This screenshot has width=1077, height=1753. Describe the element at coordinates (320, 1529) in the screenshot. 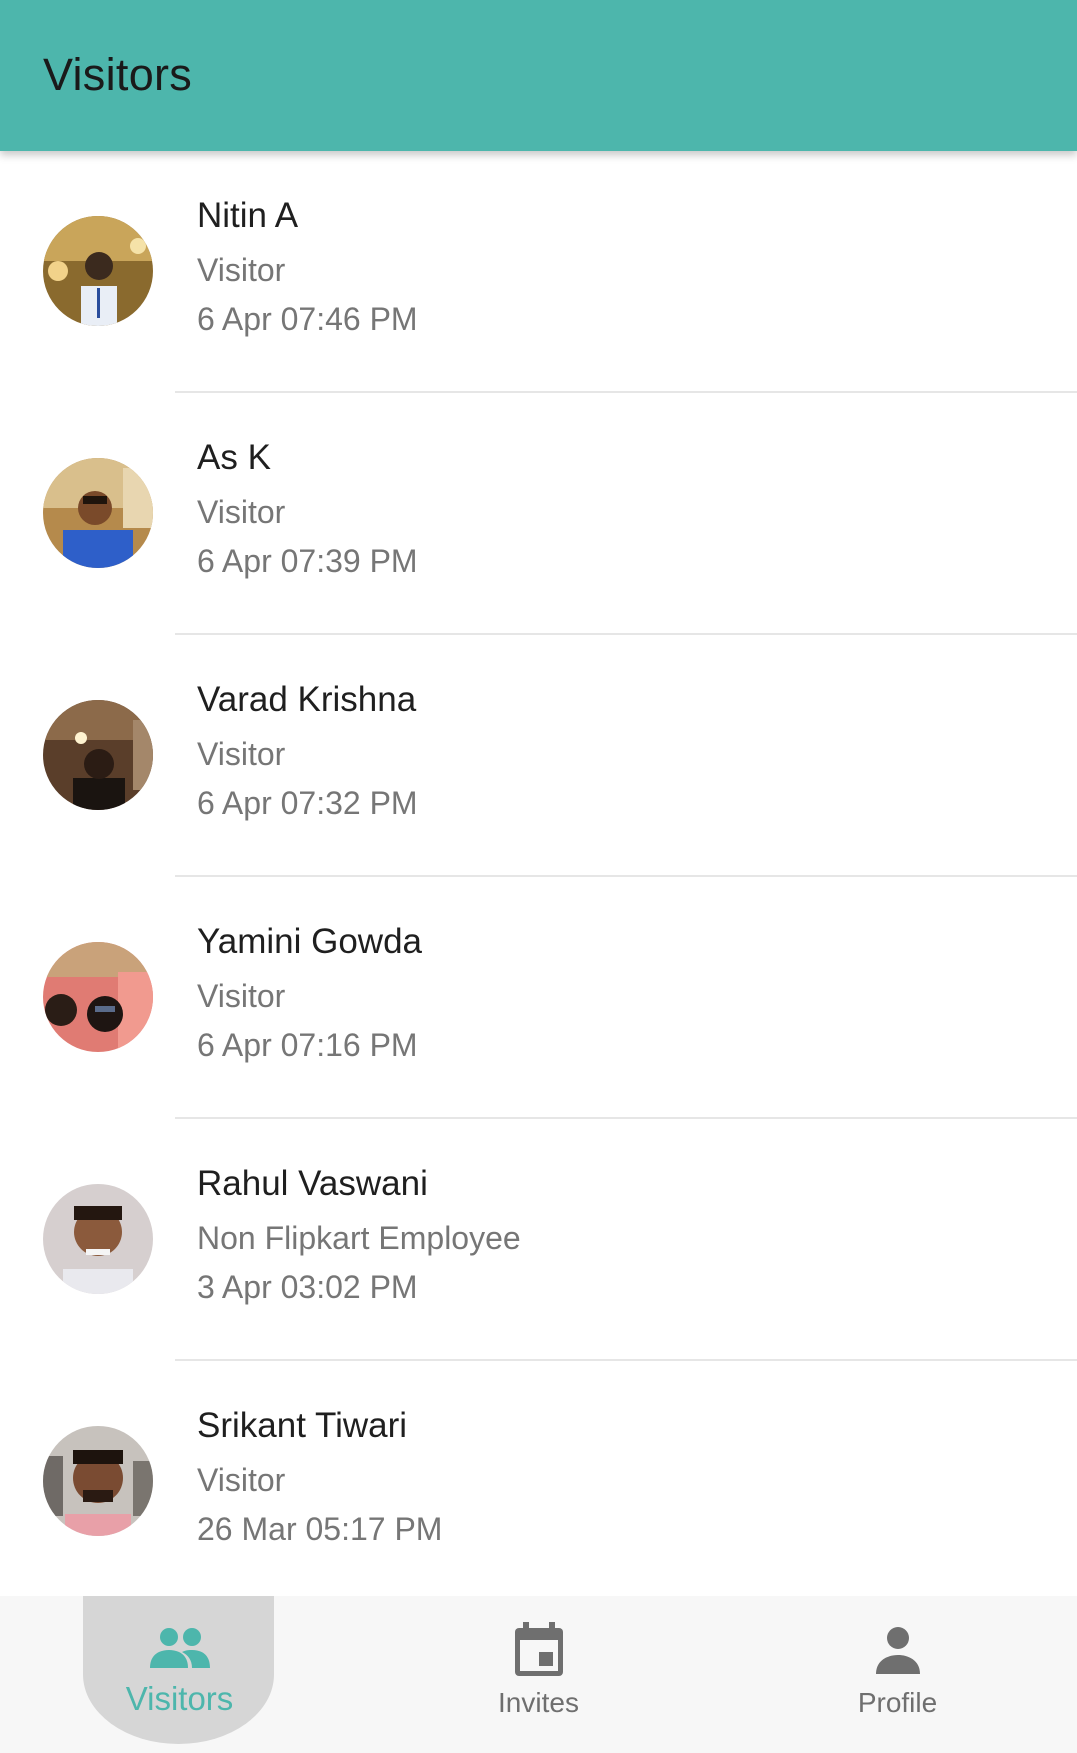

I see `visit-time: 26 Mar 05:17 PM` at that location.